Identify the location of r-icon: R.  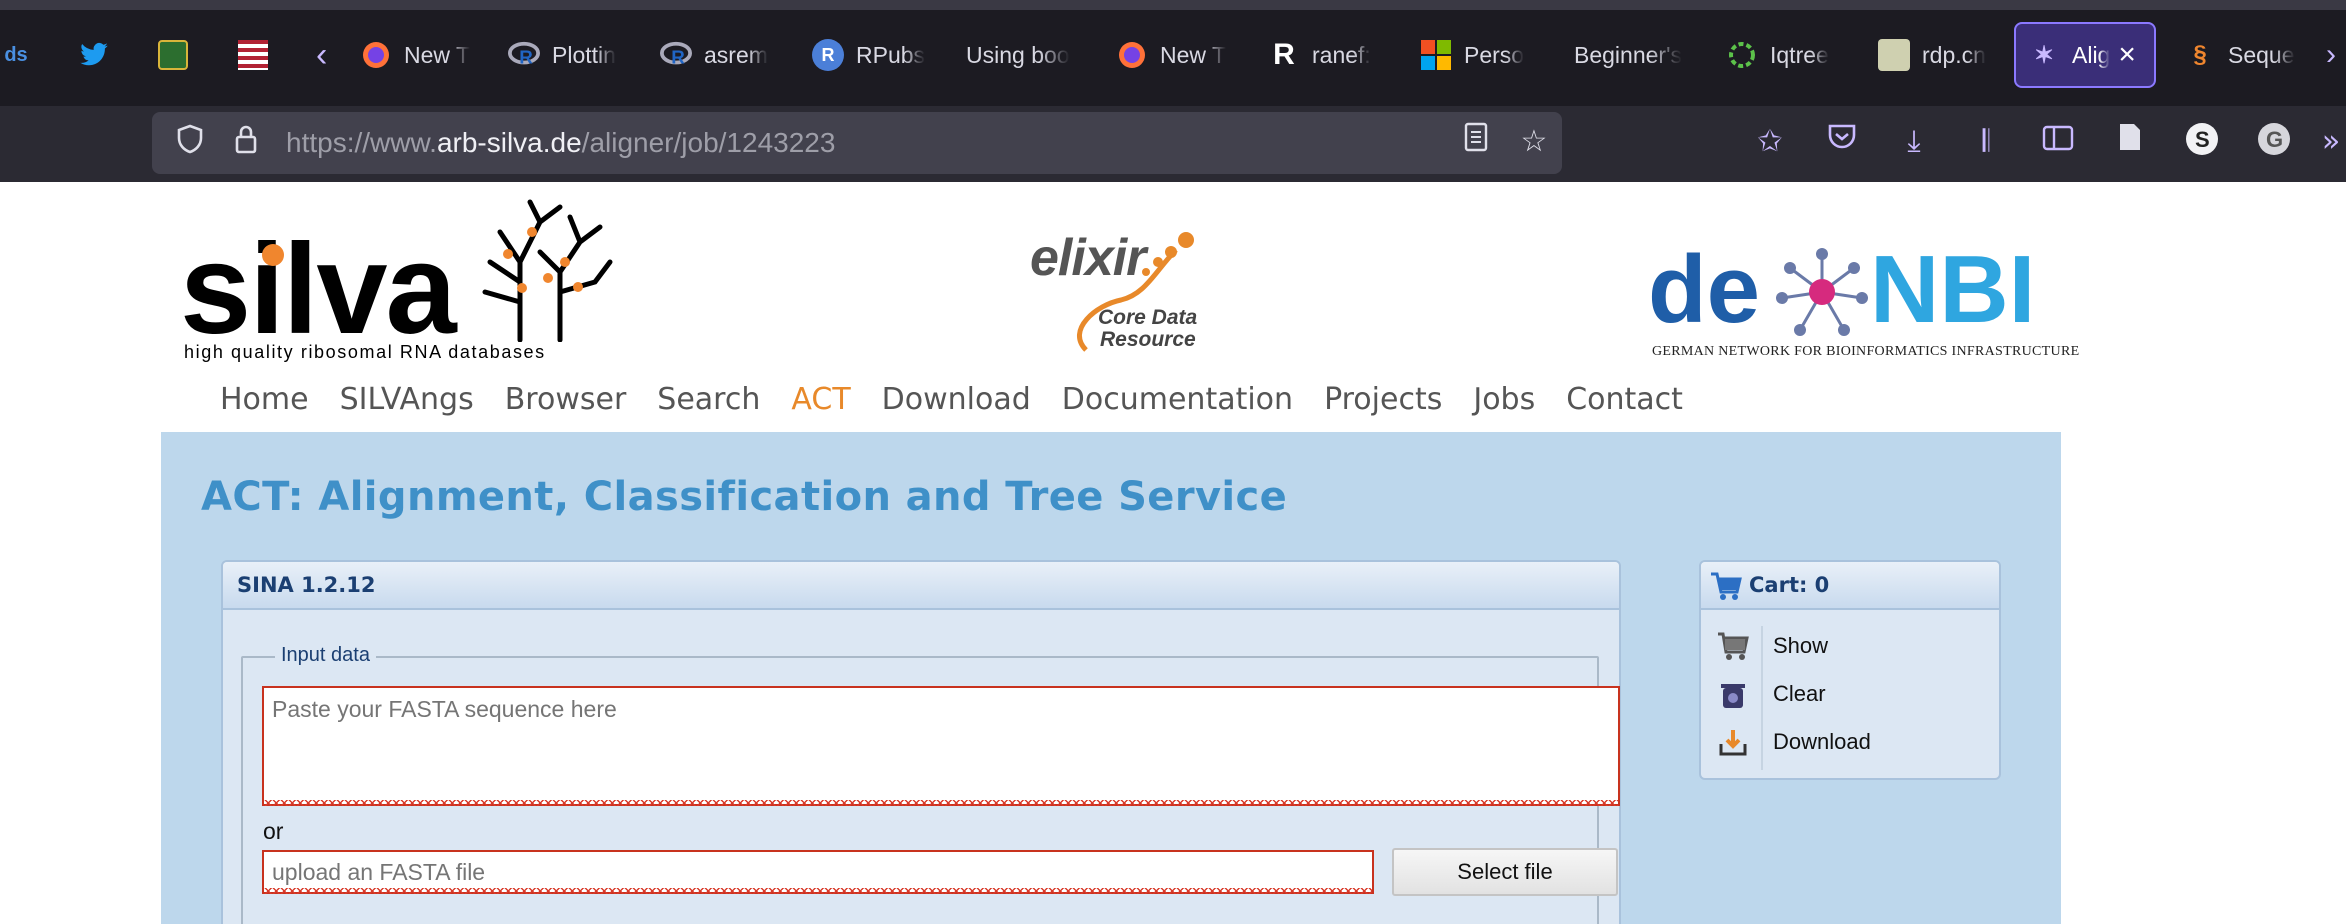
(676, 55).